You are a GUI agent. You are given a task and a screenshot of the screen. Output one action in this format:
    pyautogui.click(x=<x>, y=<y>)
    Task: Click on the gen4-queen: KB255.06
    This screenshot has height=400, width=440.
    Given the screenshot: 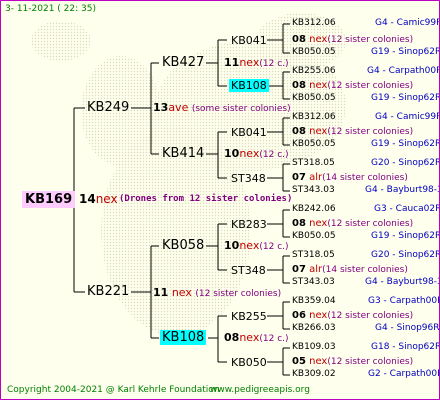 What is the action you would take?
    pyautogui.click(x=314, y=71)
    